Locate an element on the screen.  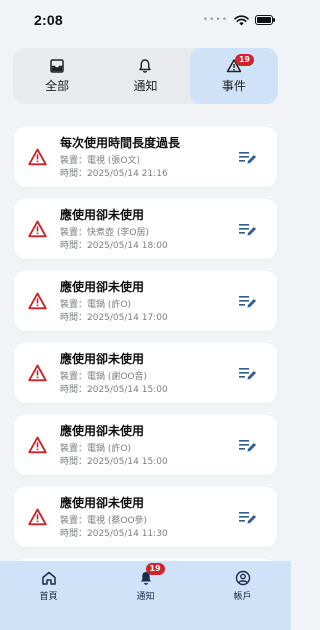
status-bar: 2:08 •••• is located at coordinates (145, 20).